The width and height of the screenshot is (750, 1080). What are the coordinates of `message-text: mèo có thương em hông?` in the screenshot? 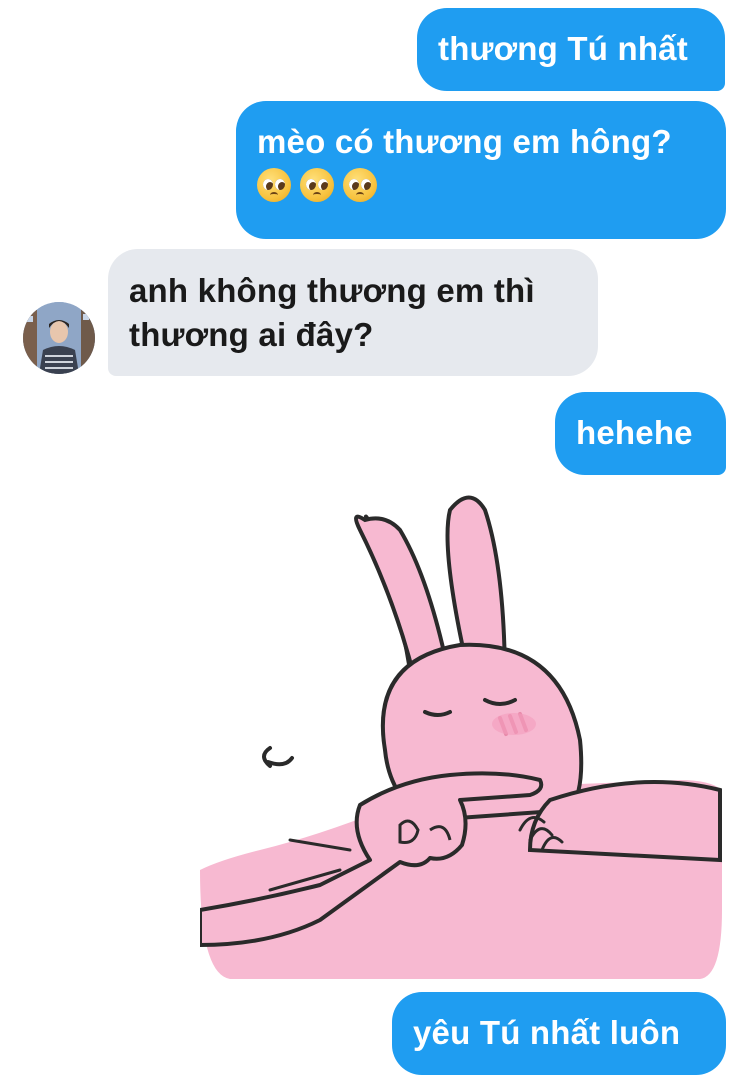 It's located at (464, 141).